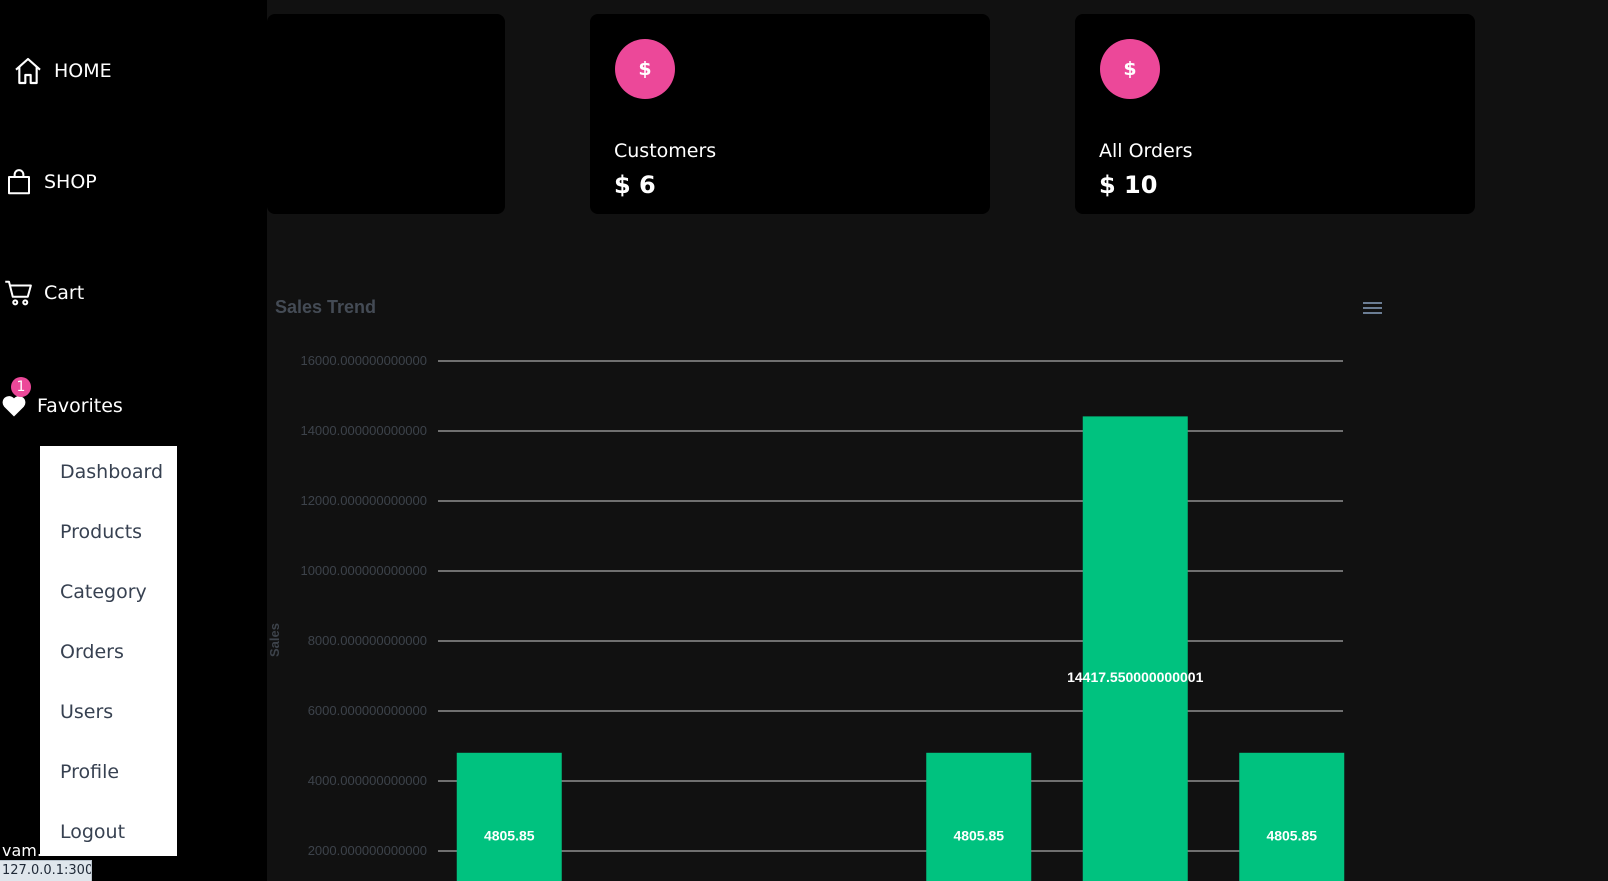  I want to click on y-tick-label: 6000.000000000000, so click(367, 710).